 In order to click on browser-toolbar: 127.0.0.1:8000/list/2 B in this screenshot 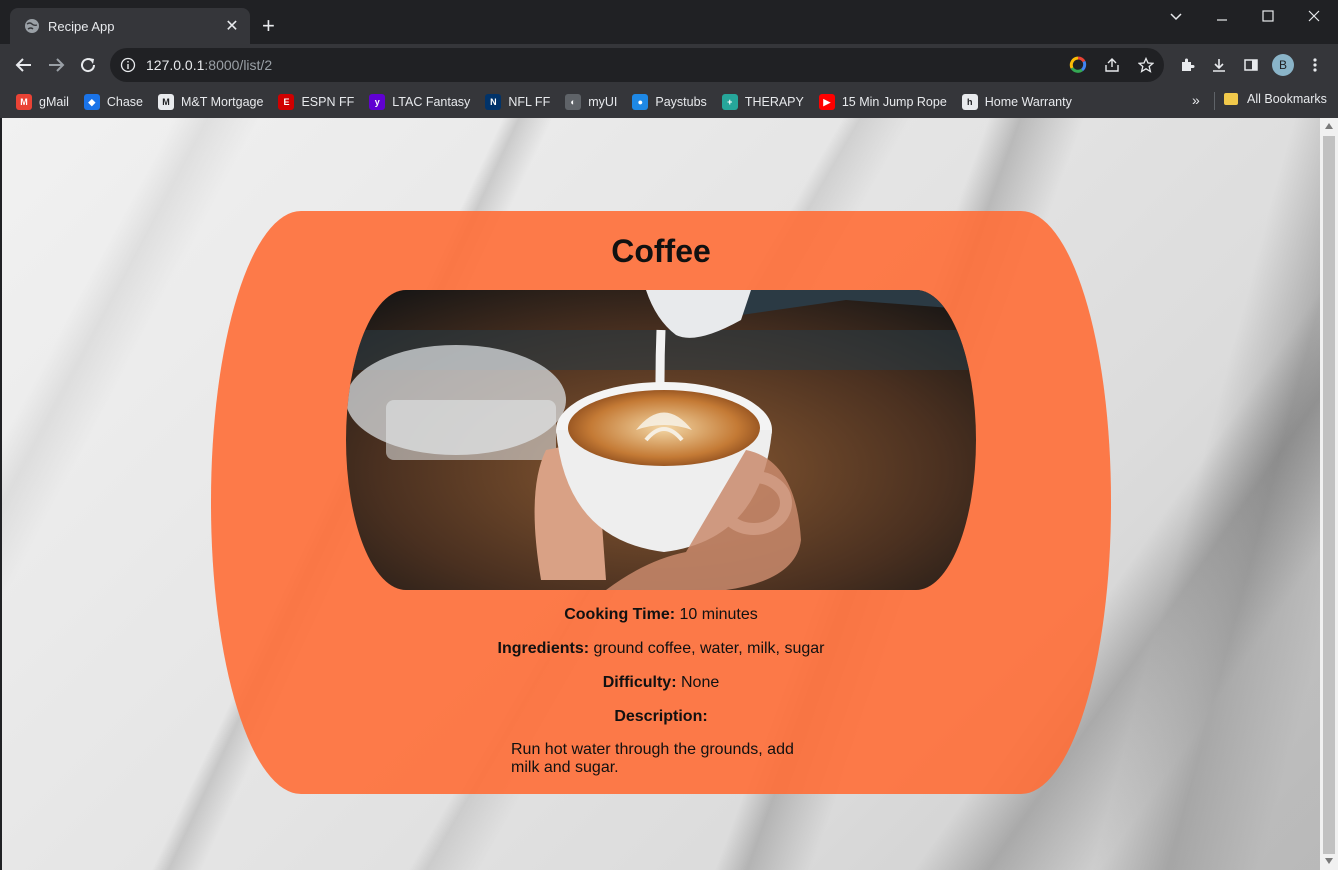, I will do `click(669, 65)`.